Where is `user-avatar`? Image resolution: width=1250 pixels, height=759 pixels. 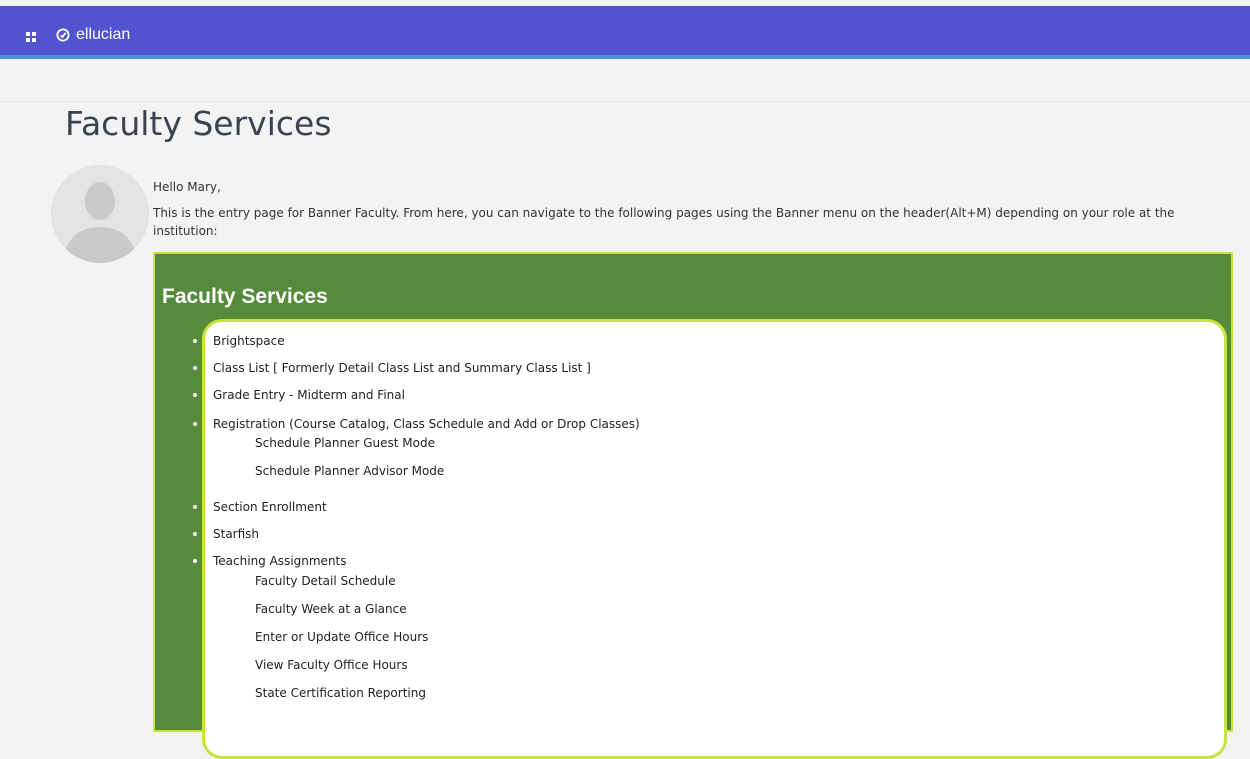 user-avatar is located at coordinates (100, 214).